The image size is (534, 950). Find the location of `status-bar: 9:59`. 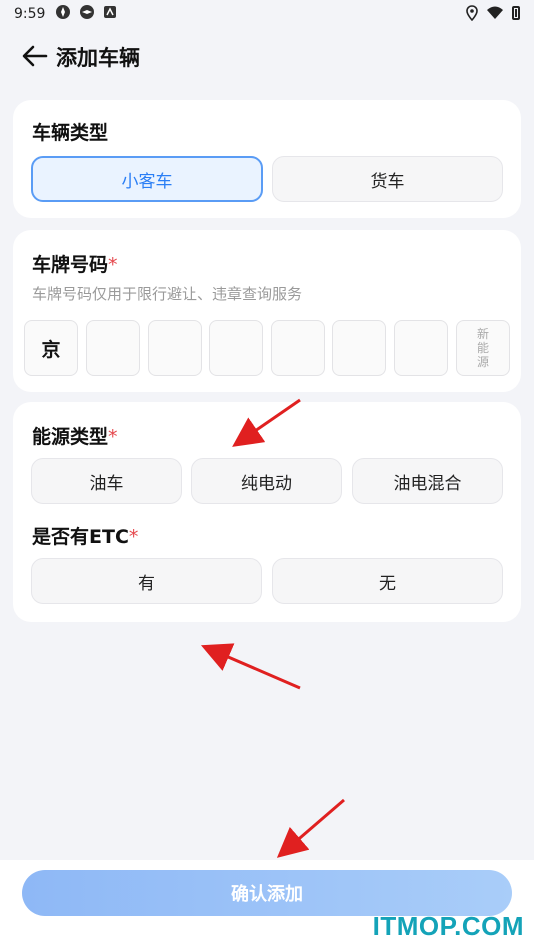

status-bar: 9:59 is located at coordinates (267, 14).